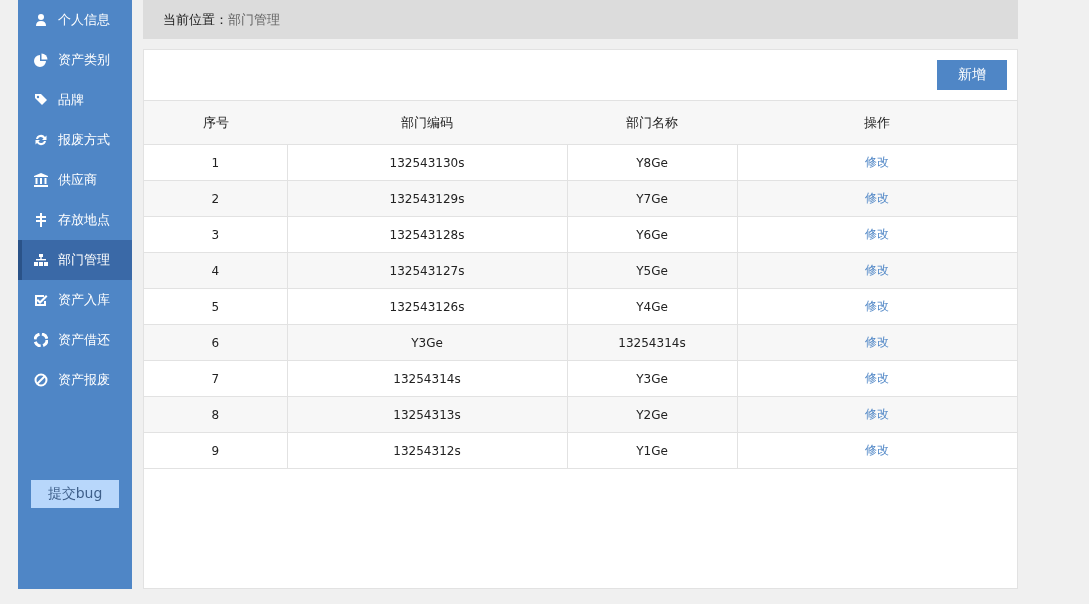 The width and height of the screenshot is (1089, 604). What do you see at coordinates (41, 300) in the screenshot?
I see `check-icon` at bounding box center [41, 300].